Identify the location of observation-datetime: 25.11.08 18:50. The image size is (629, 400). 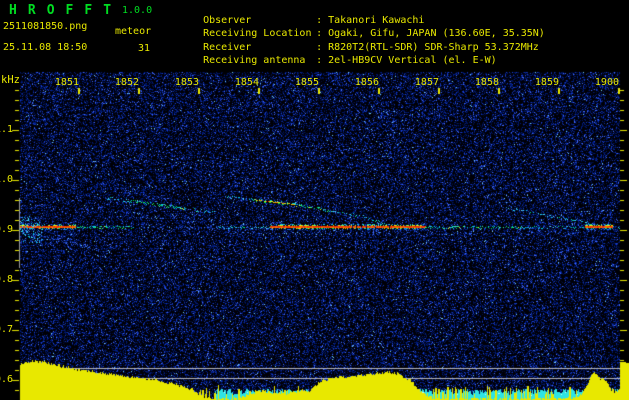
(45, 47).